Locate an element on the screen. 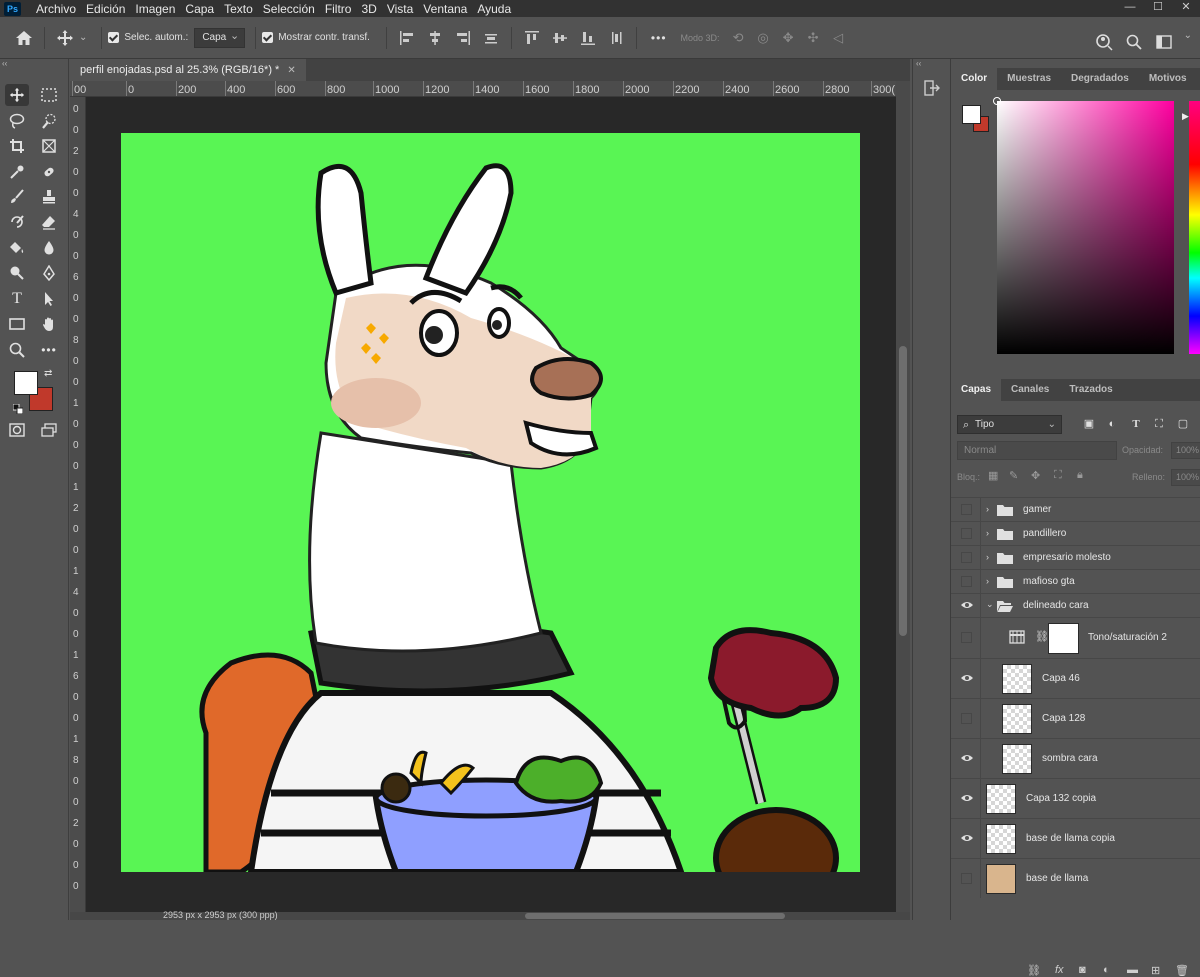  new-group-icon: ▬ is located at coordinates (1132, 970).